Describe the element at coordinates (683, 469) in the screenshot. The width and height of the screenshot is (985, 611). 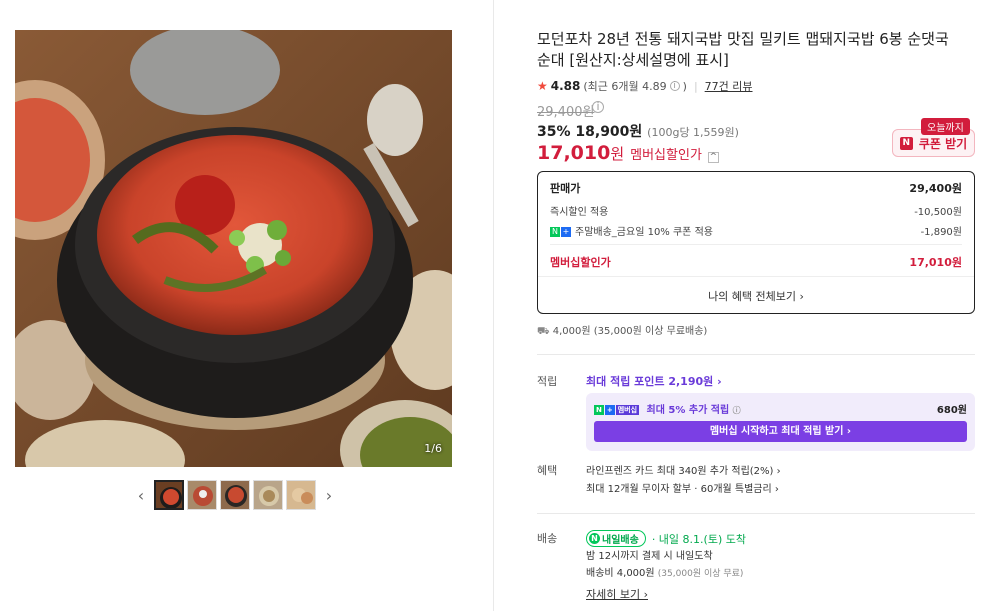
I see `card-benefit-link: 라인프렌즈 카드 최대 340원 추가 적립(2%) ›` at that location.